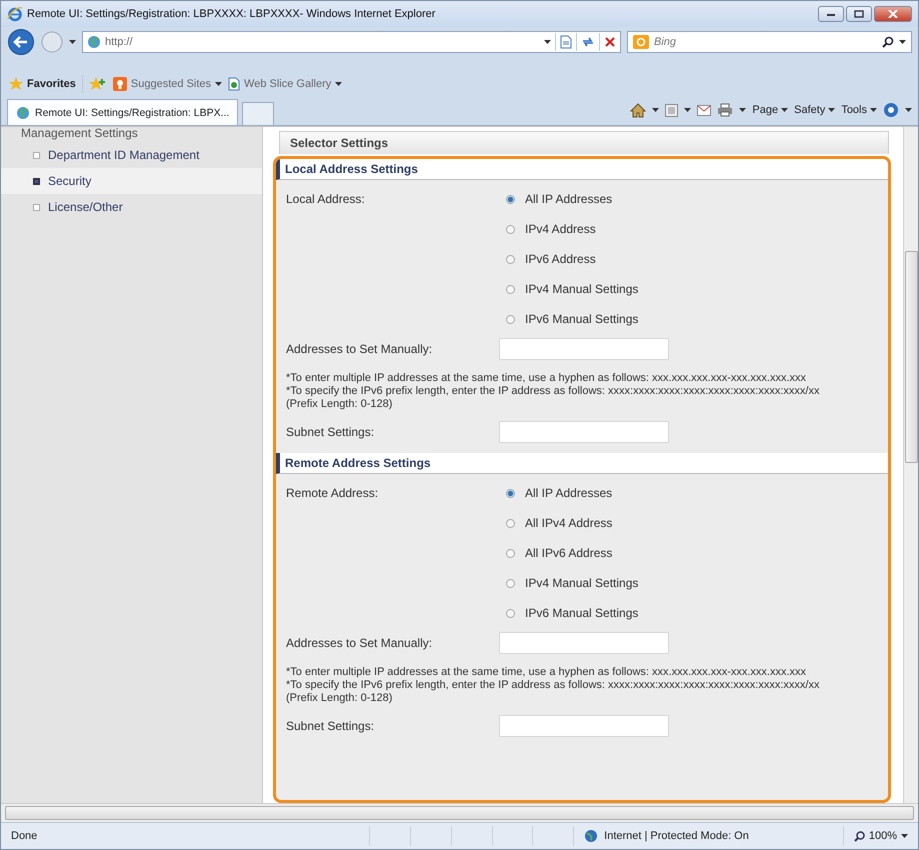  I want to click on menu-button: Page, so click(770, 110).